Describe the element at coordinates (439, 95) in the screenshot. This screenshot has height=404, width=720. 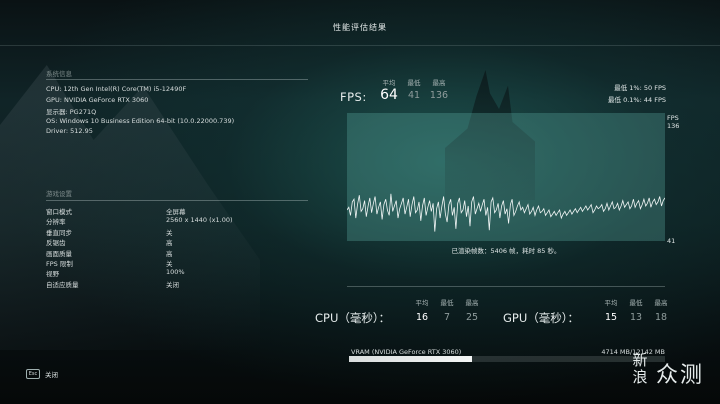
I see `fps-max-value: 136` at that location.